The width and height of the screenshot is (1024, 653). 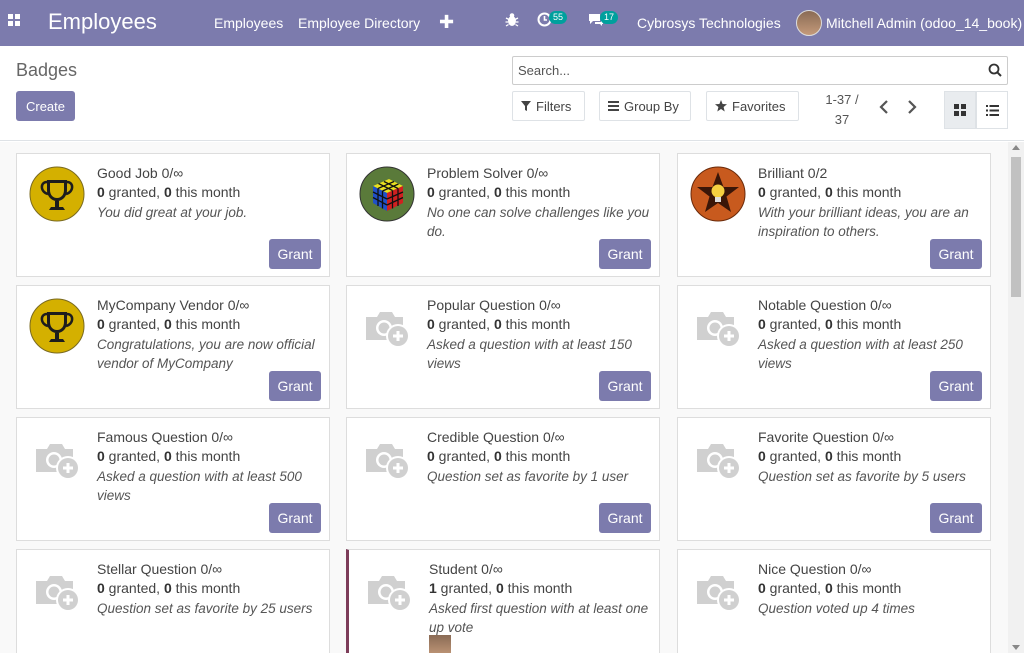 I want to click on badge-title: Favorite Question 0/∞, so click(x=826, y=437).